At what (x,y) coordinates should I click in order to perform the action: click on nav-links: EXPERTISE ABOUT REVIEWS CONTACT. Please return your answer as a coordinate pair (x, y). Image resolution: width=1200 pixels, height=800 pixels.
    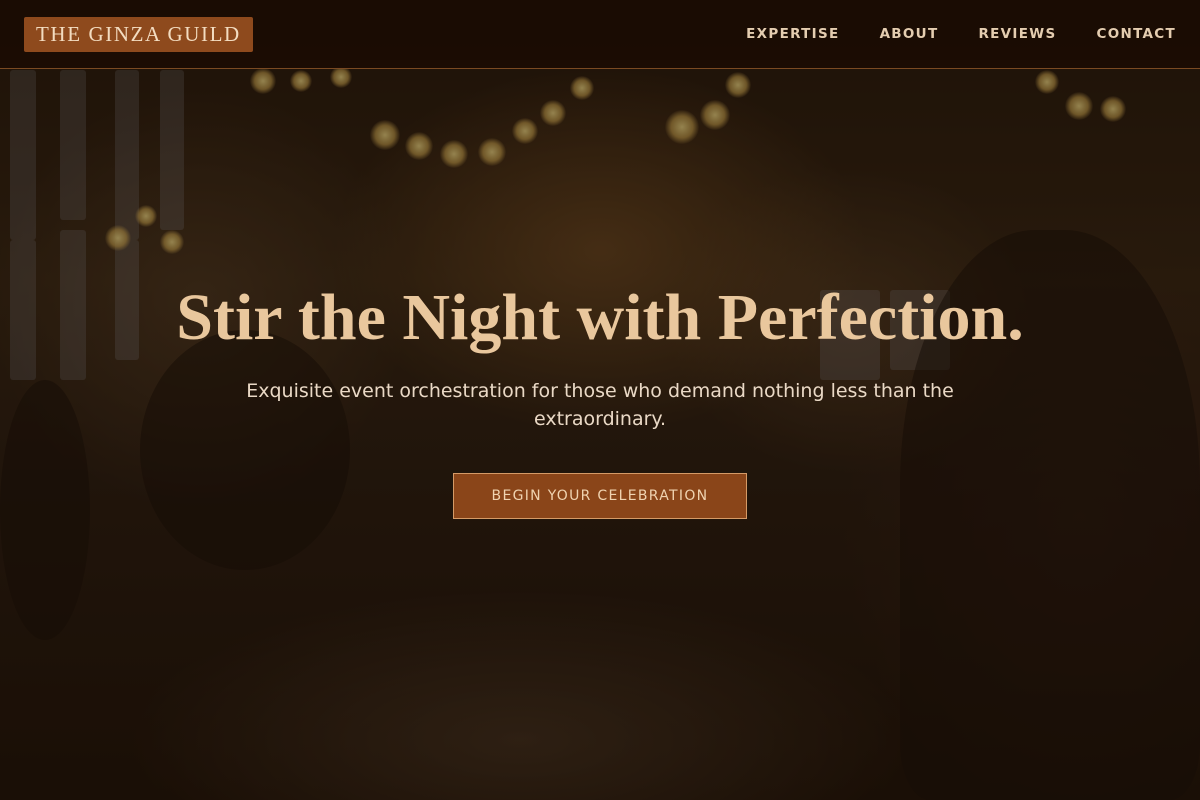
    Looking at the image, I should click on (941, 34).